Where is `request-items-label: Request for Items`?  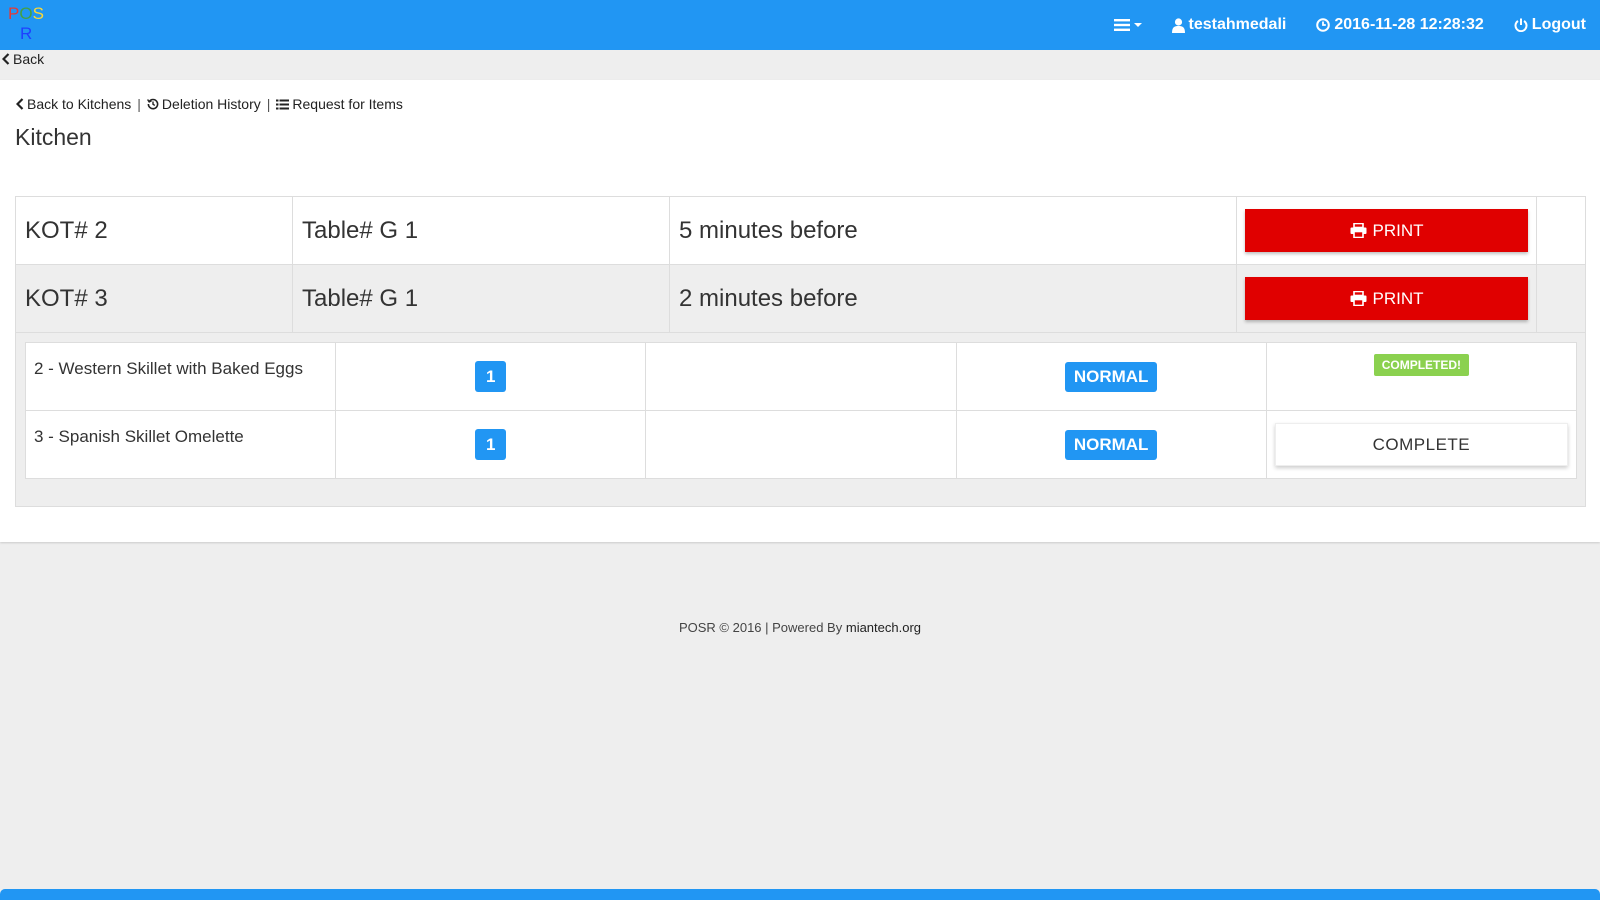
request-items-label: Request for Items is located at coordinates (347, 104).